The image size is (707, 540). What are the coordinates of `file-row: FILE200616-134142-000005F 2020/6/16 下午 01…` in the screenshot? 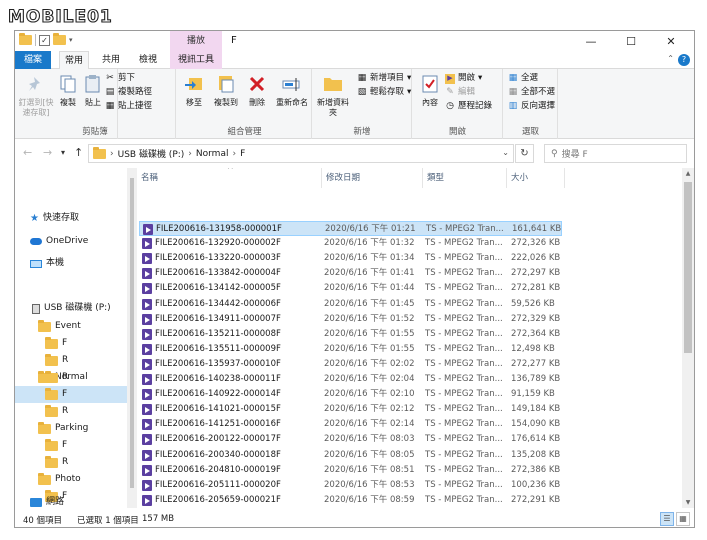 It's located at (350, 288).